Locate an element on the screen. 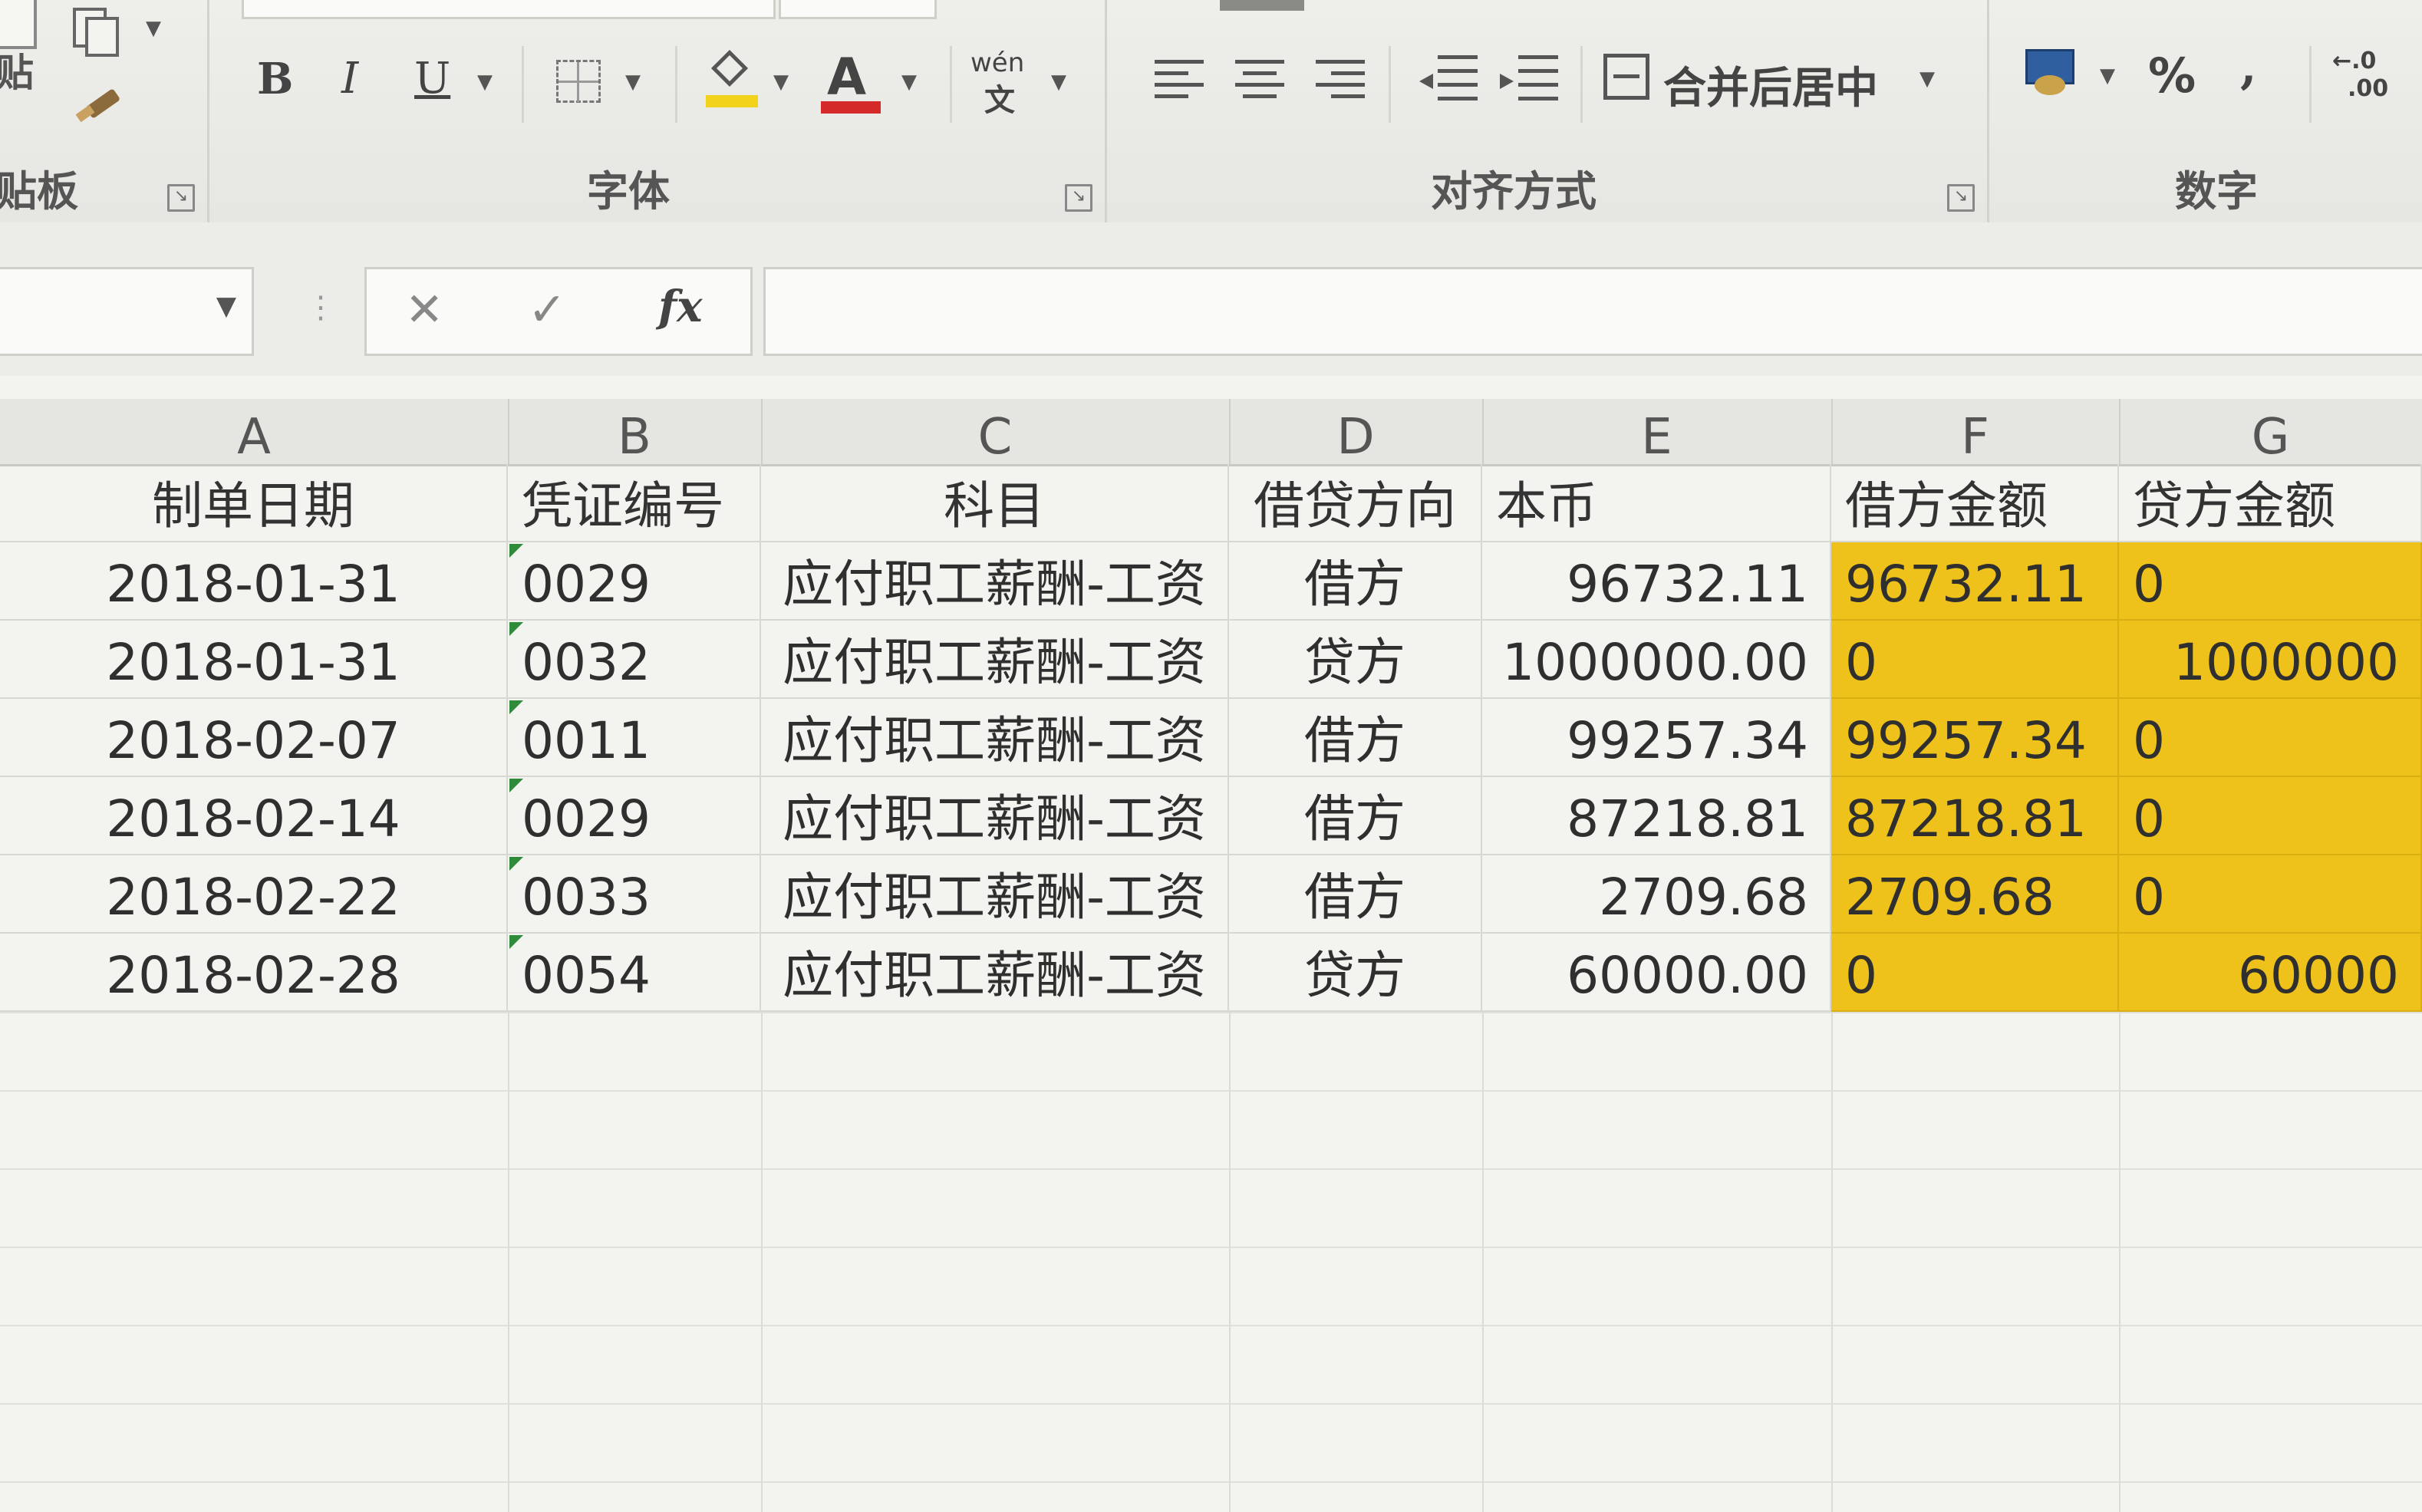 The width and height of the screenshot is (2422, 1512). font-color-icon: A is located at coordinates (851, 82).